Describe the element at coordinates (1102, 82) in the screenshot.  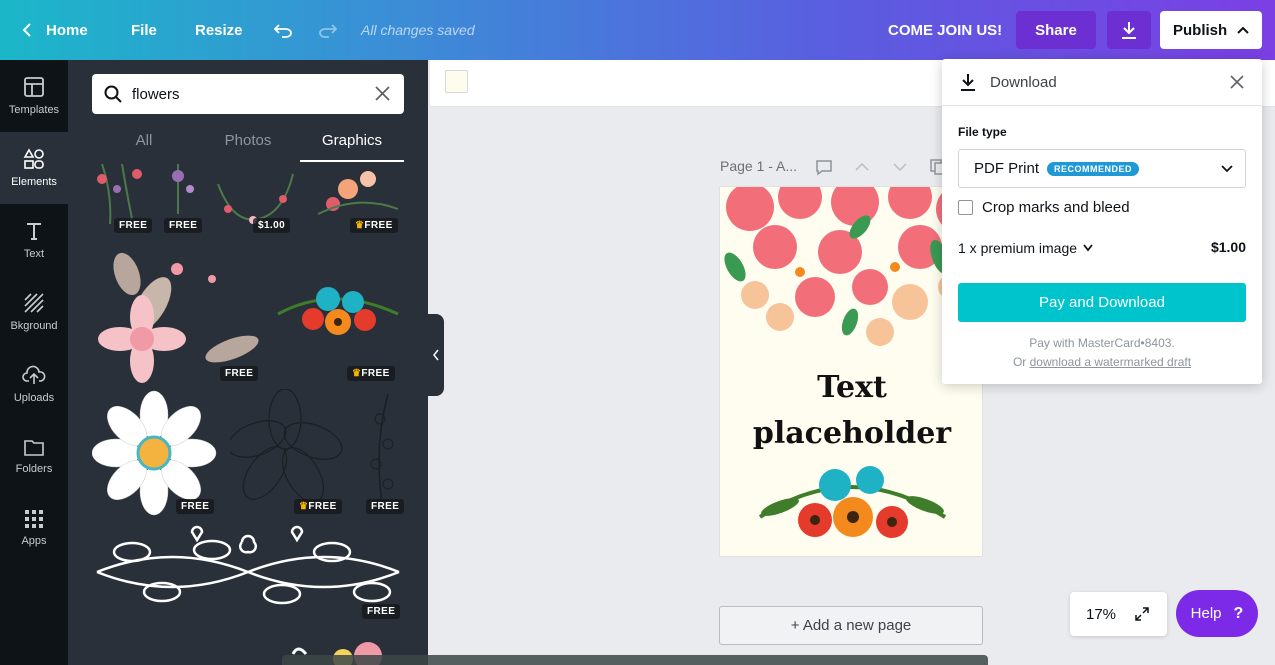
I see `popover-header: Download` at that location.